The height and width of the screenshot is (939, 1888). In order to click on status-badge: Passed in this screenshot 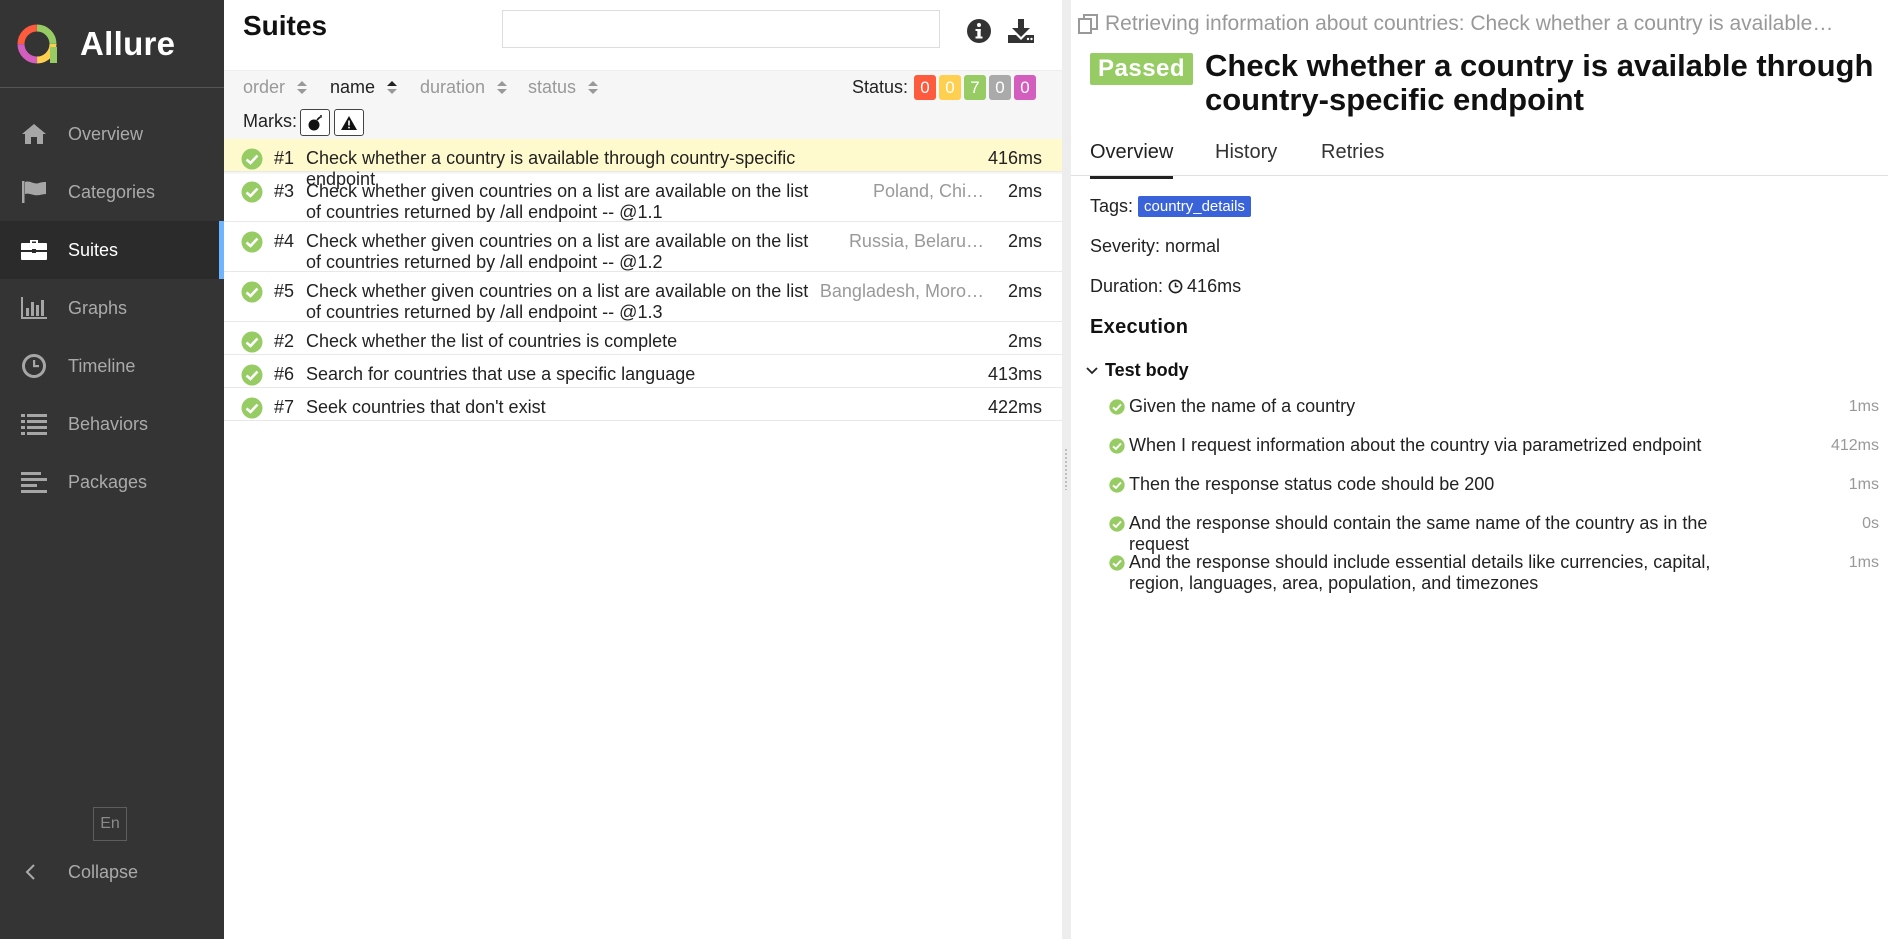, I will do `click(1142, 69)`.